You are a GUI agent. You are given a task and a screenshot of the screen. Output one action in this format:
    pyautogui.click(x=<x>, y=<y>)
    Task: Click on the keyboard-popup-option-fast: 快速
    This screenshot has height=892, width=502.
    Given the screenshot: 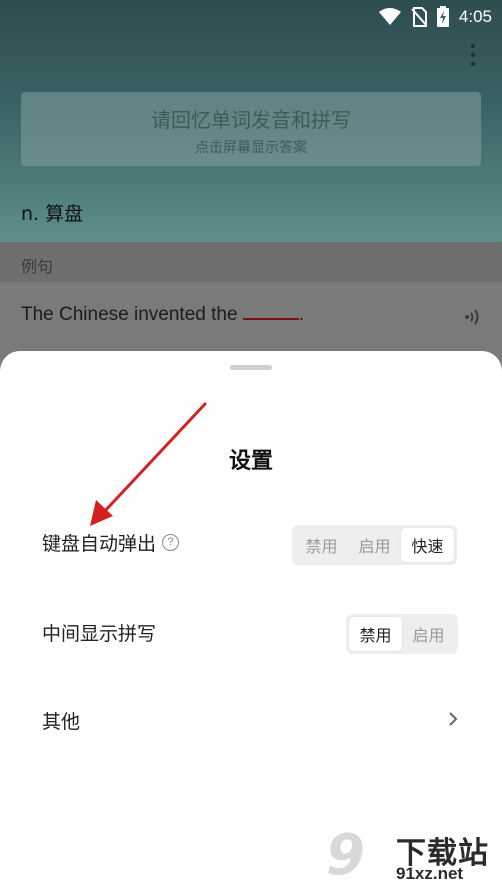 What is the action you would take?
    pyautogui.click(x=427, y=545)
    